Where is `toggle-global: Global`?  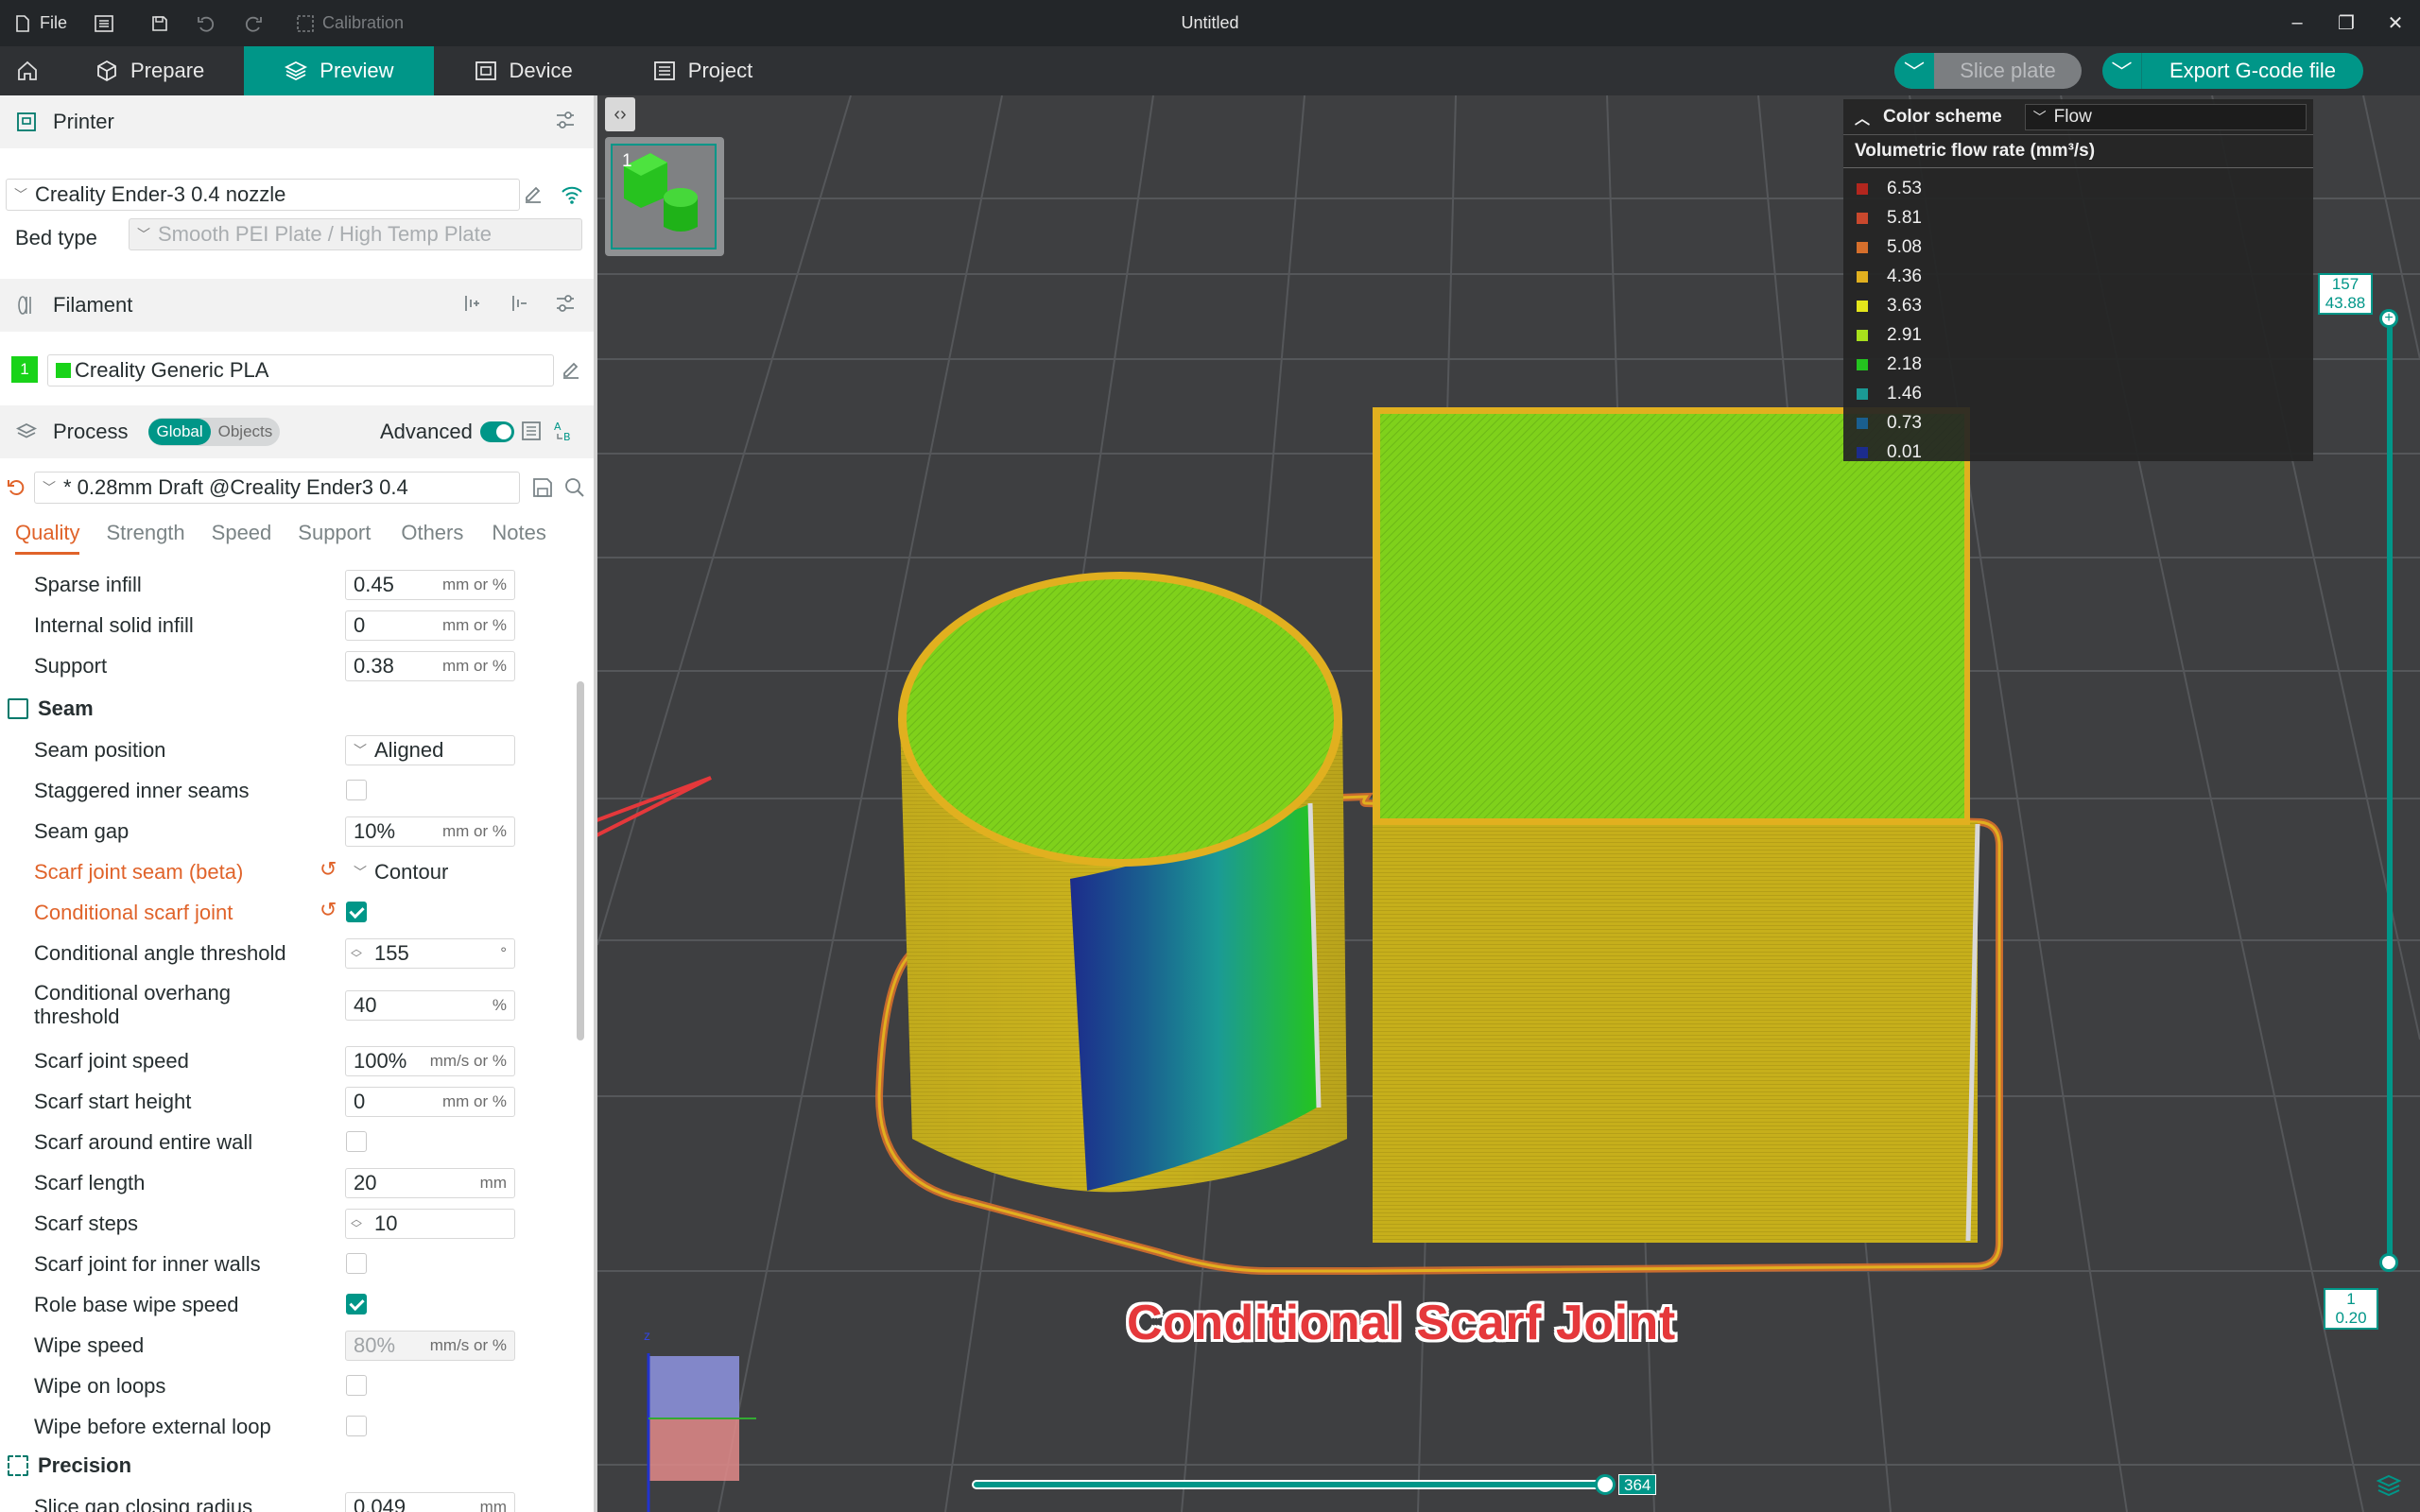 toggle-global: Global is located at coordinates (179, 432).